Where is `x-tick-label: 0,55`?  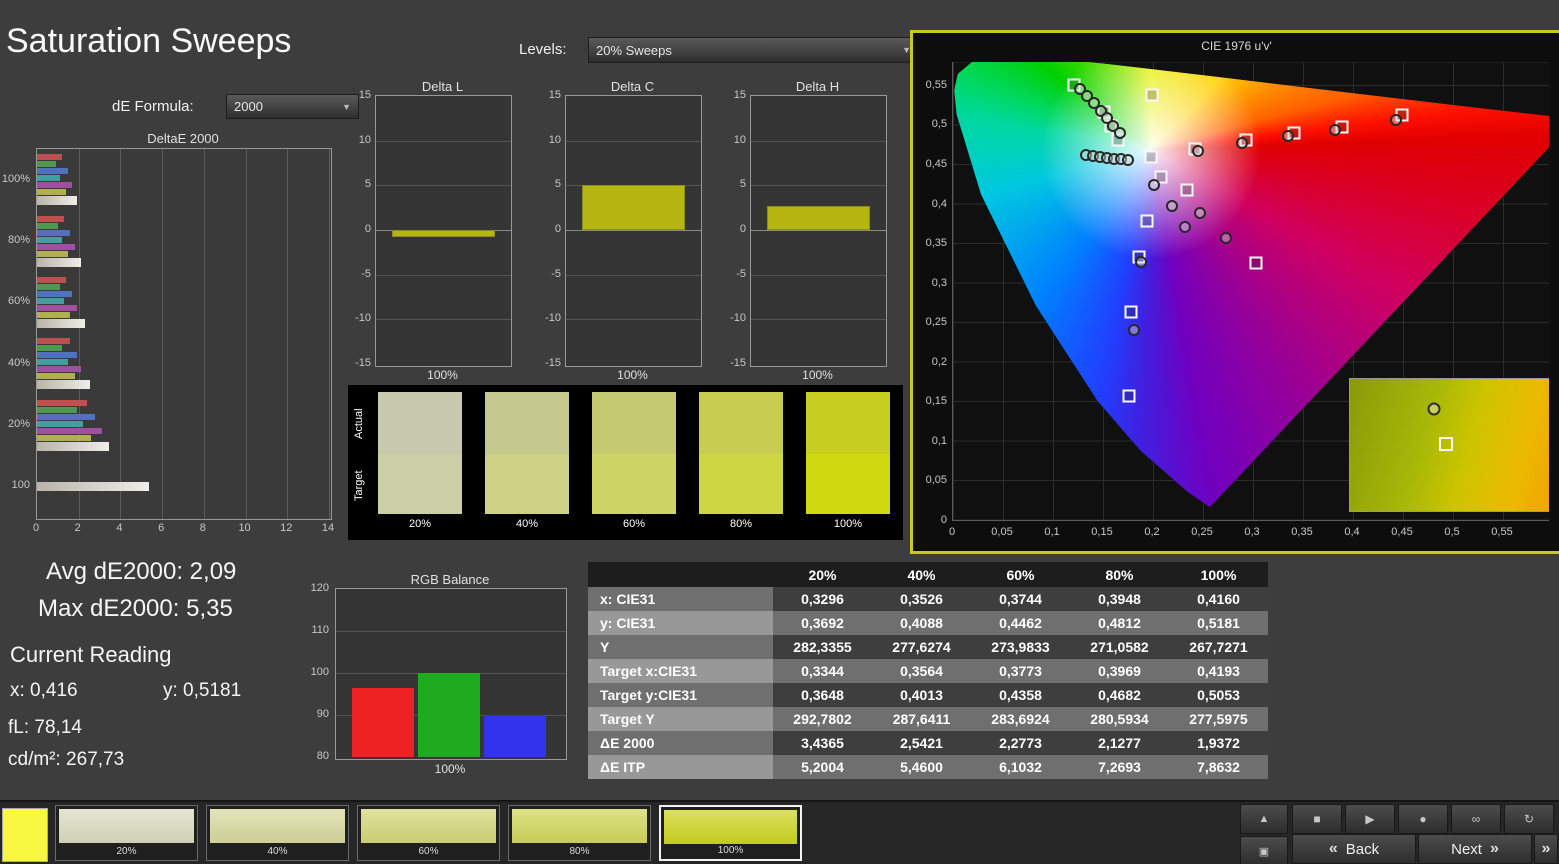 x-tick-label: 0,55 is located at coordinates (1502, 532).